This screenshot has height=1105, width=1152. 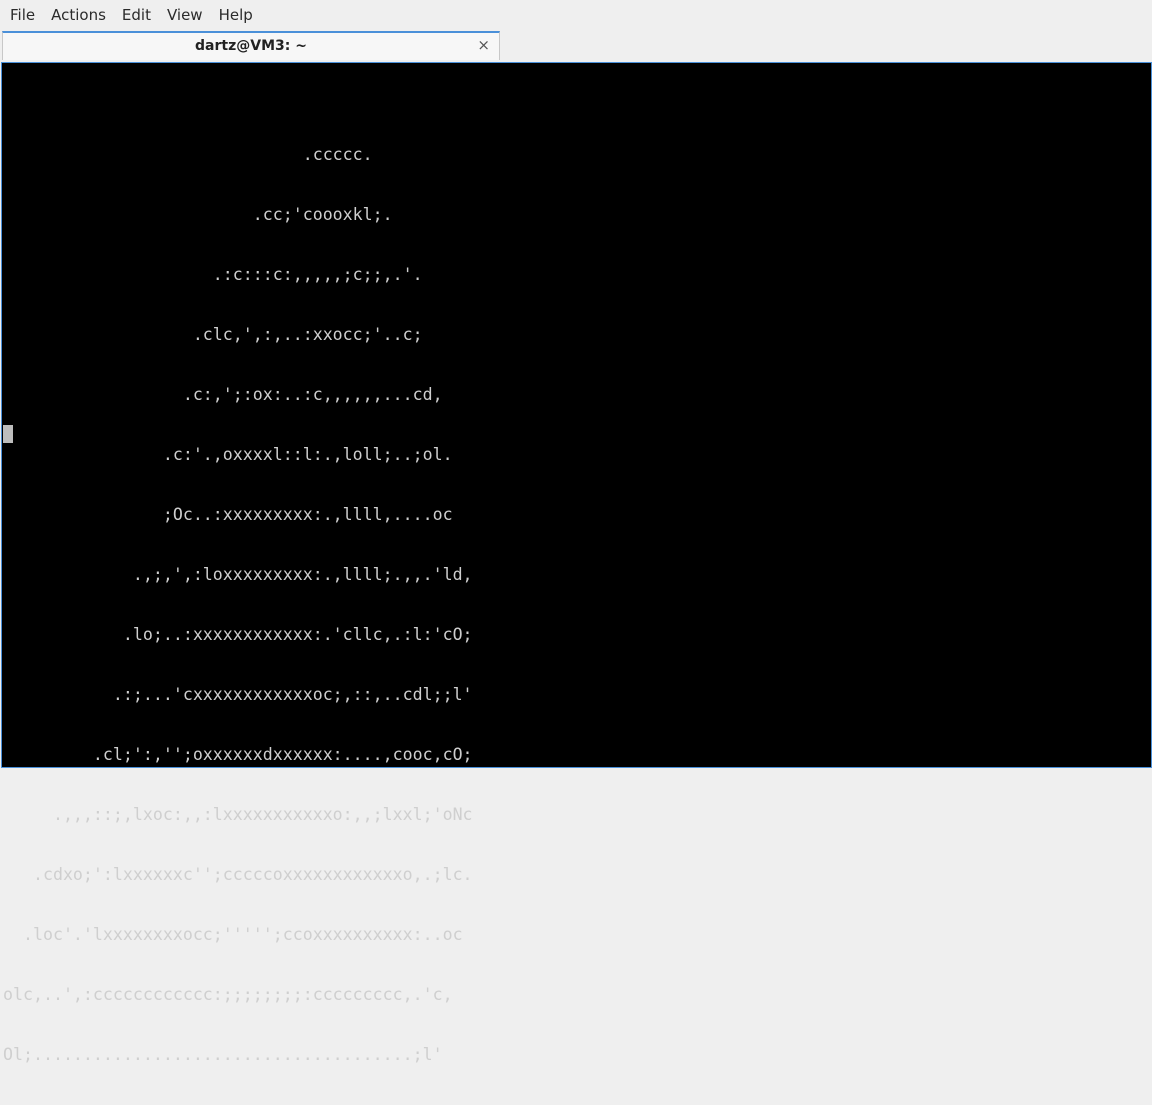 What do you see at coordinates (213, 334) in the screenshot?
I see `terminal-line: .clc,',:,..:xxocc;'..c;` at bounding box center [213, 334].